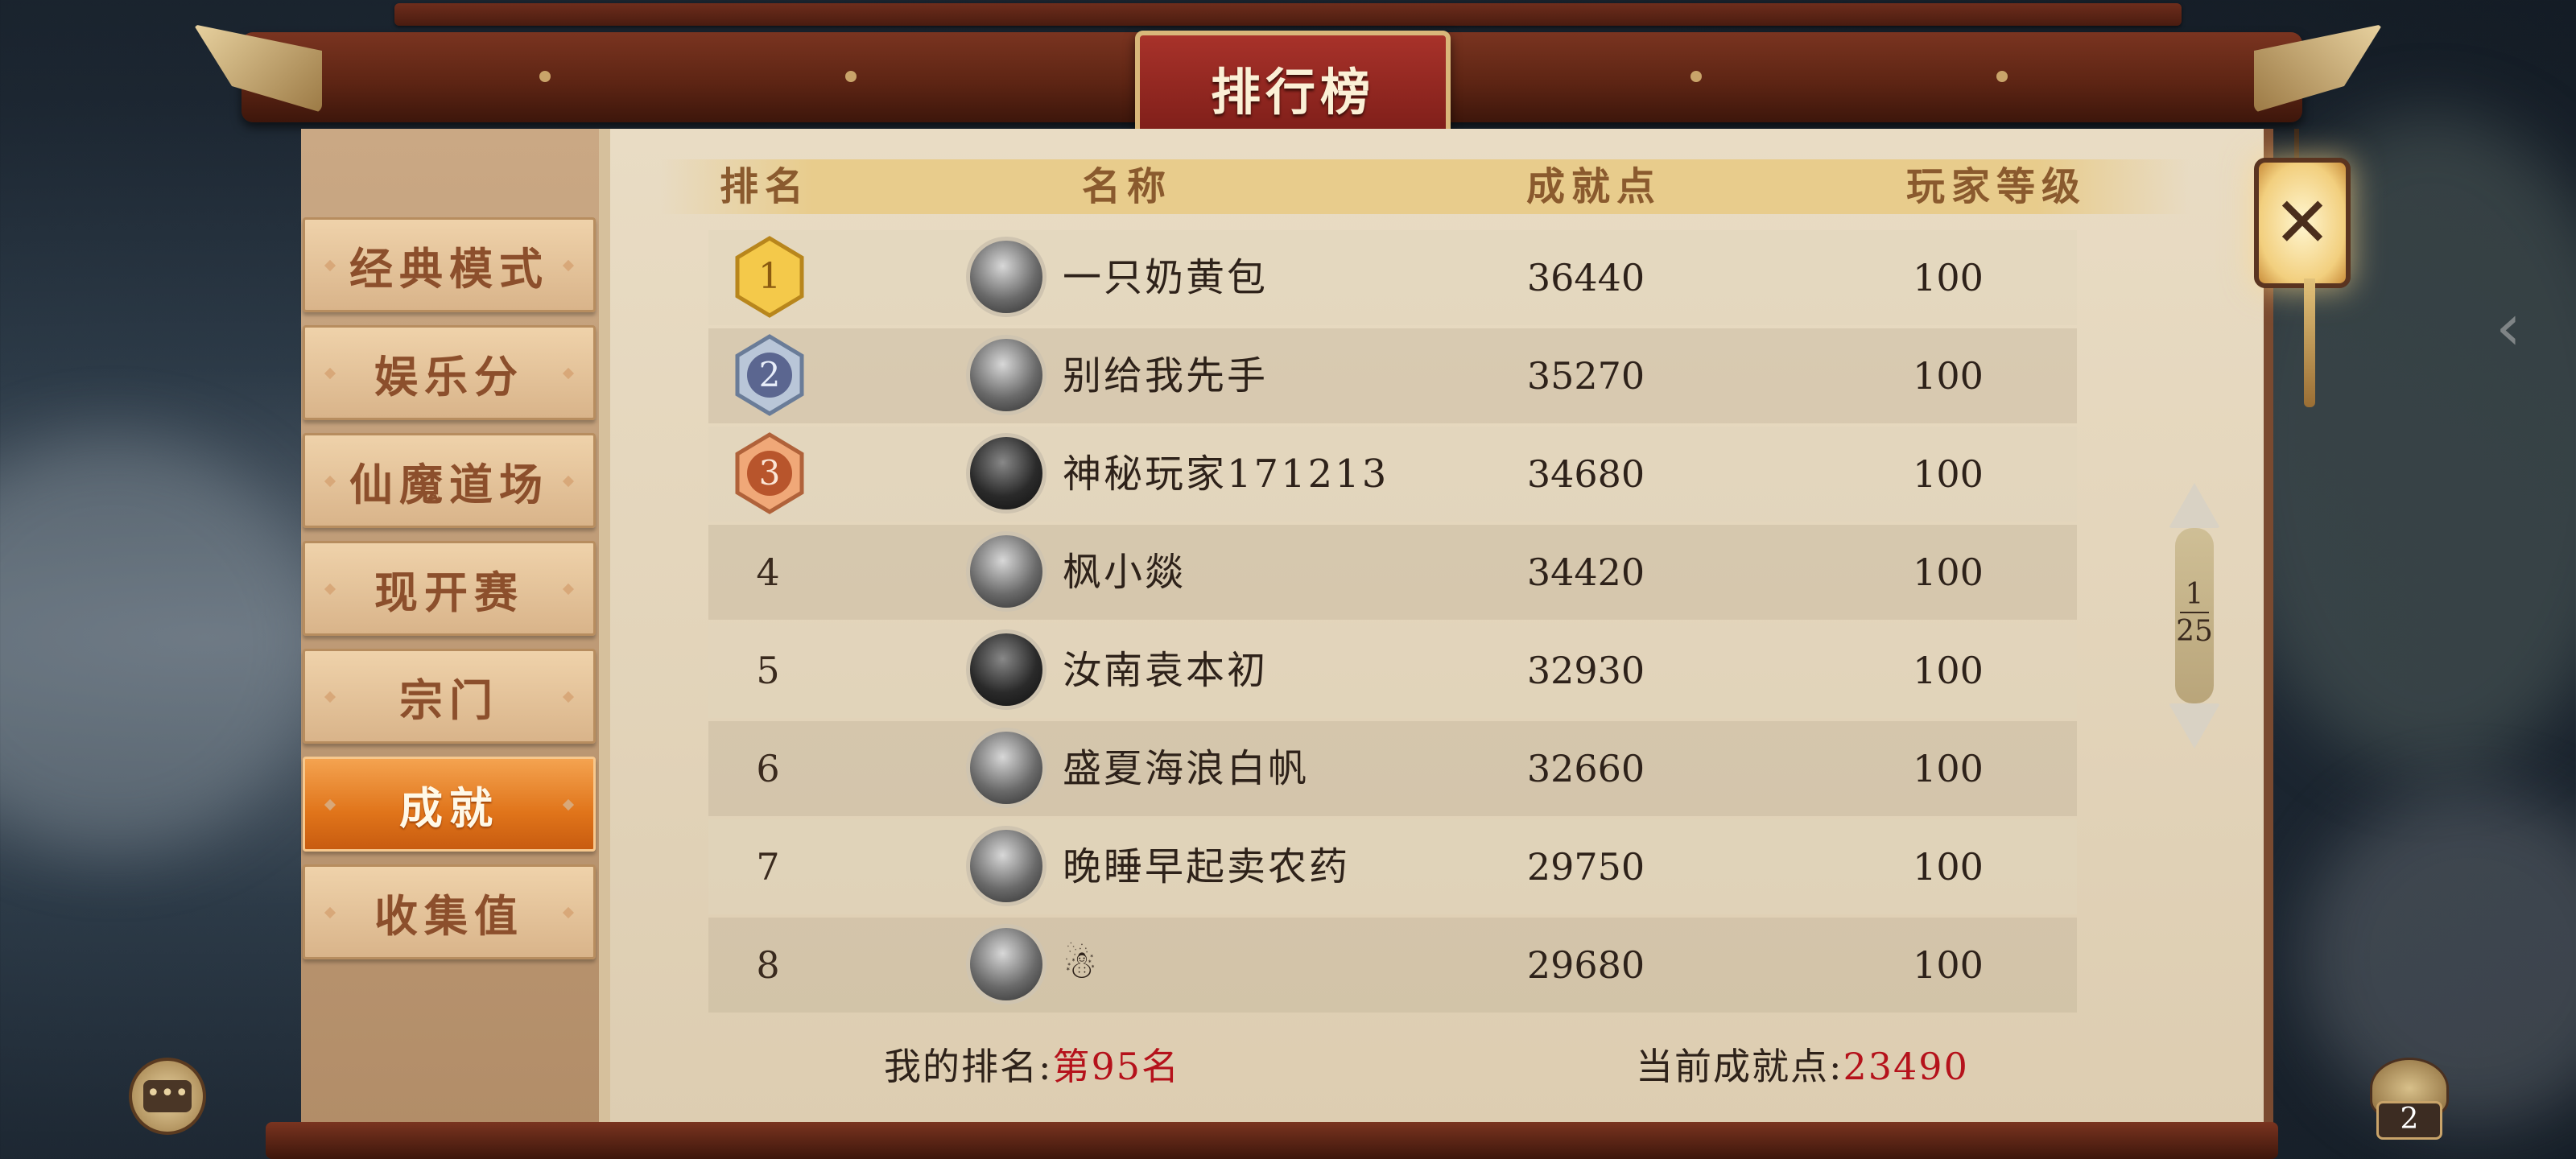 The image size is (2576, 1159). I want to click on my-rank: 我的排名:第95名, so click(1032, 1066).